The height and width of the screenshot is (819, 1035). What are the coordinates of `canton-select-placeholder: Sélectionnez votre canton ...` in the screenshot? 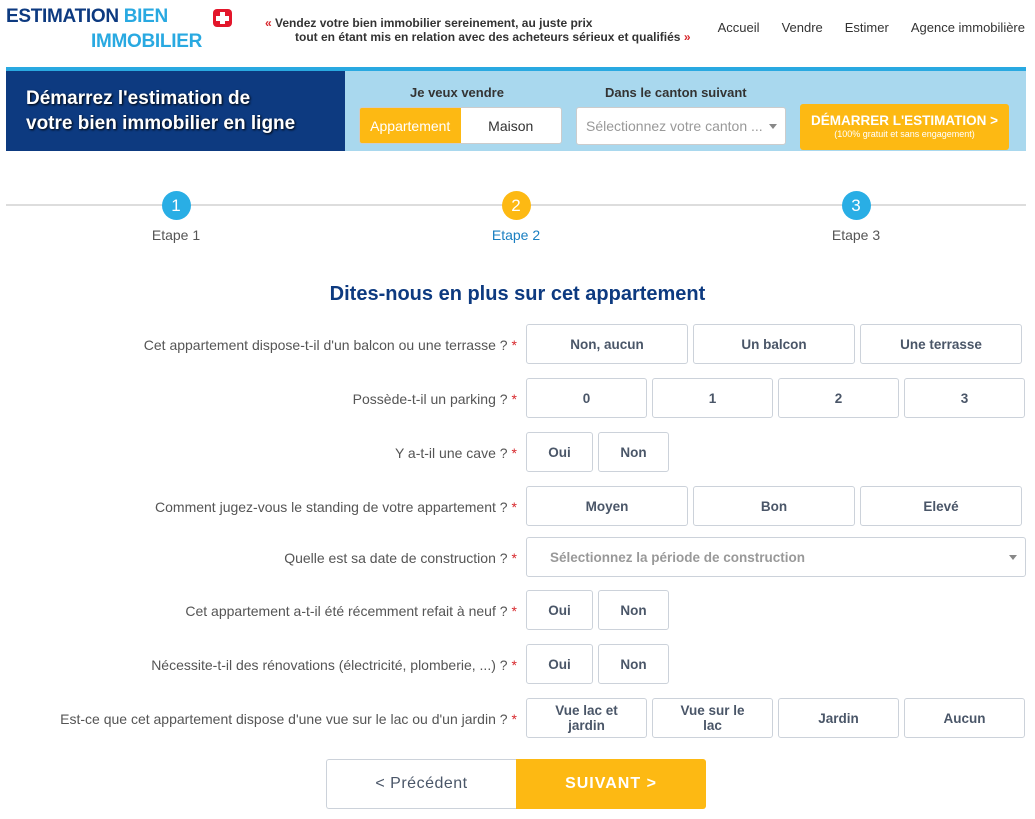 It's located at (674, 126).